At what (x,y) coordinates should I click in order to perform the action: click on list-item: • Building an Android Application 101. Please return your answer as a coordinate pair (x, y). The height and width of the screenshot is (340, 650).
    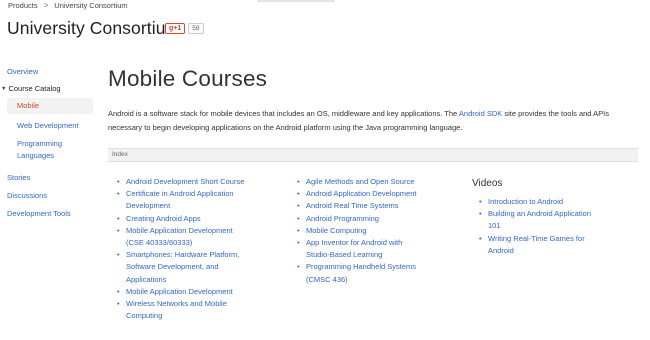
    Looking at the image, I should click on (550, 220).